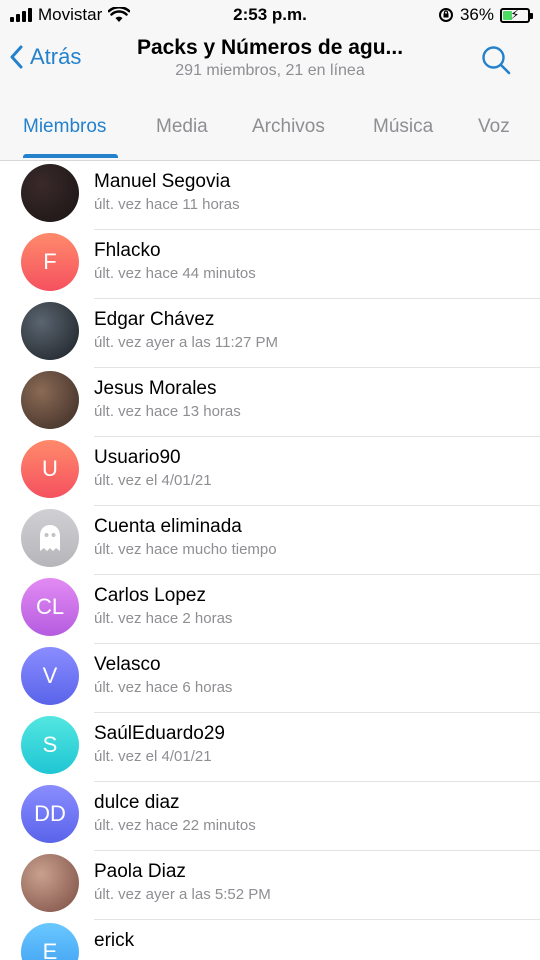 This screenshot has height=960, width=540. I want to click on avatar: F, so click(50, 262).